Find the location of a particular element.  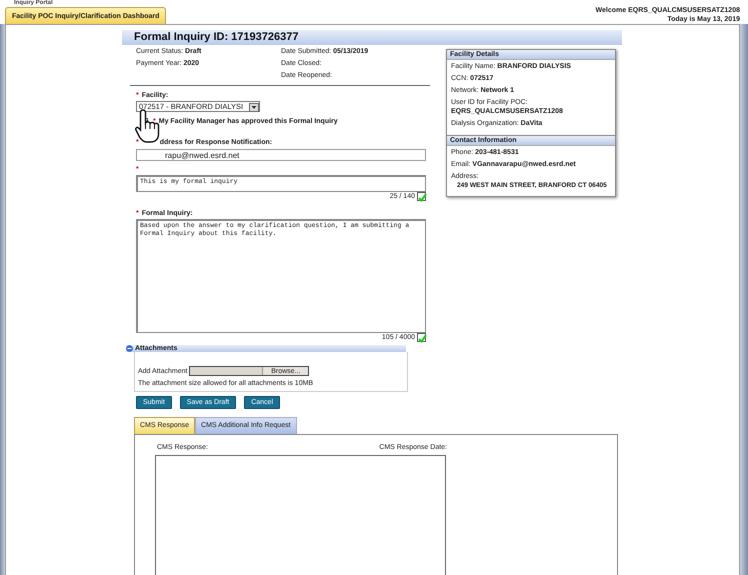

dropdown-arrow-icon is located at coordinates (254, 107).